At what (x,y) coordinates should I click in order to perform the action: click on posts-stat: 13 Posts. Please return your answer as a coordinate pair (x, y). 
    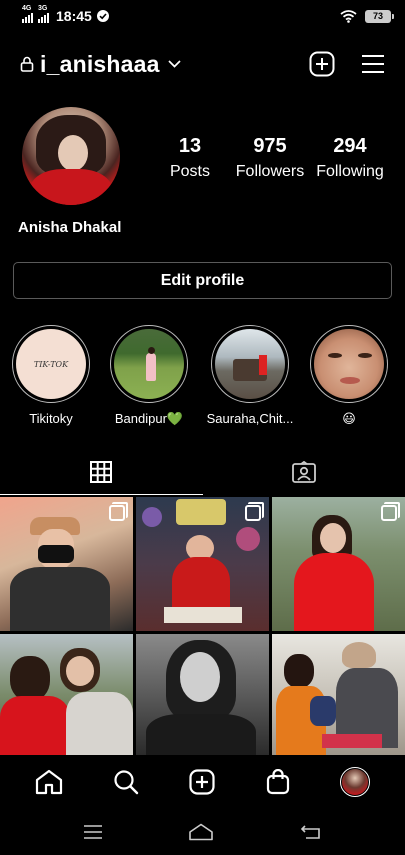
    Looking at the image, I should click on (190, 158).